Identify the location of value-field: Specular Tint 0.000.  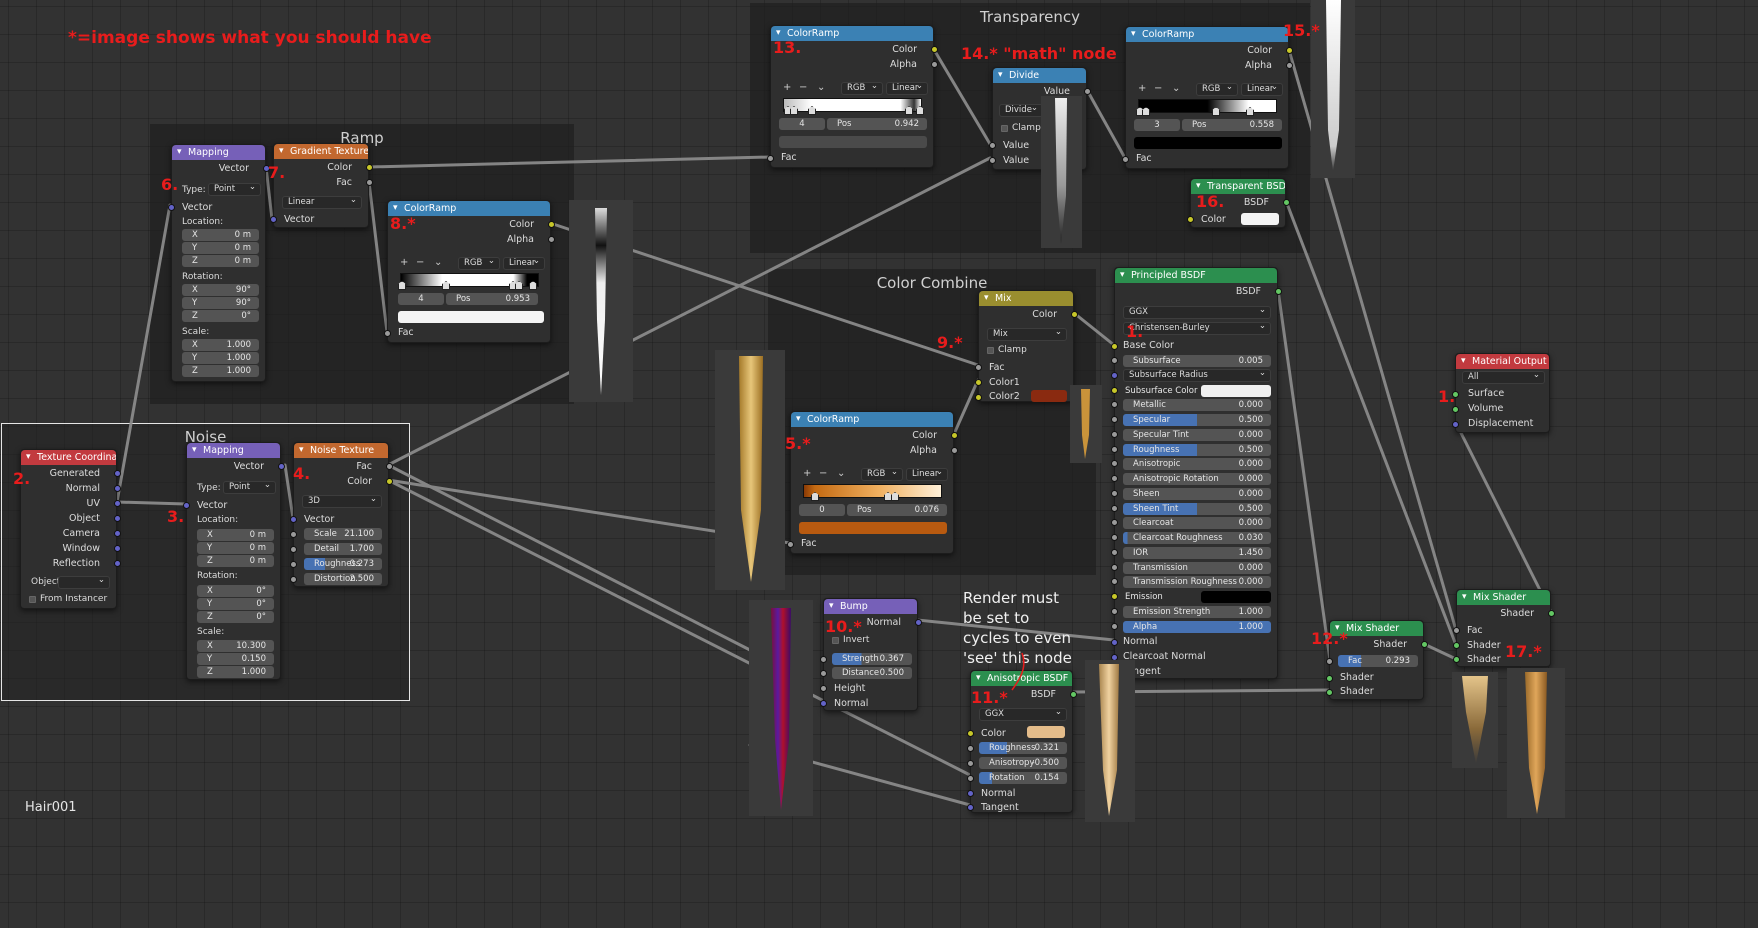
(1197, 434).